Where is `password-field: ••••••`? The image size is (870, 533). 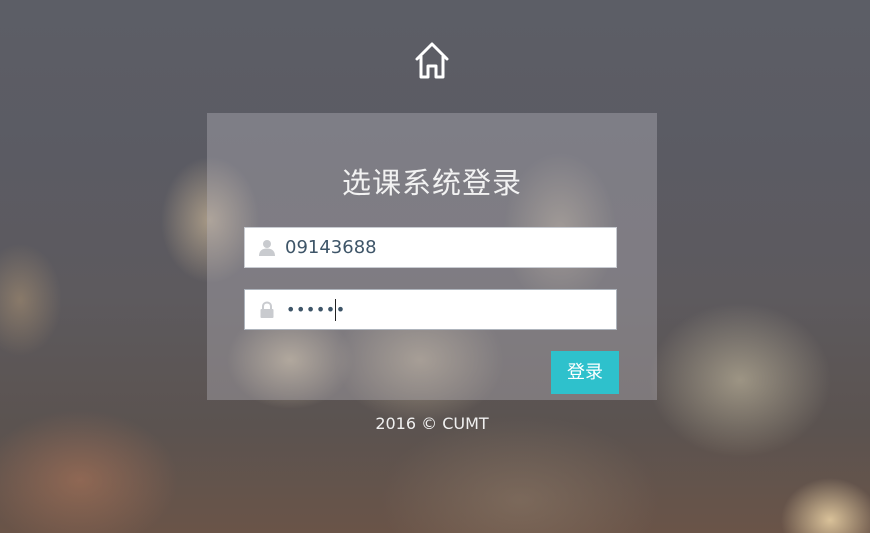 password-field: •••••• is located at coordinates (430, 309).